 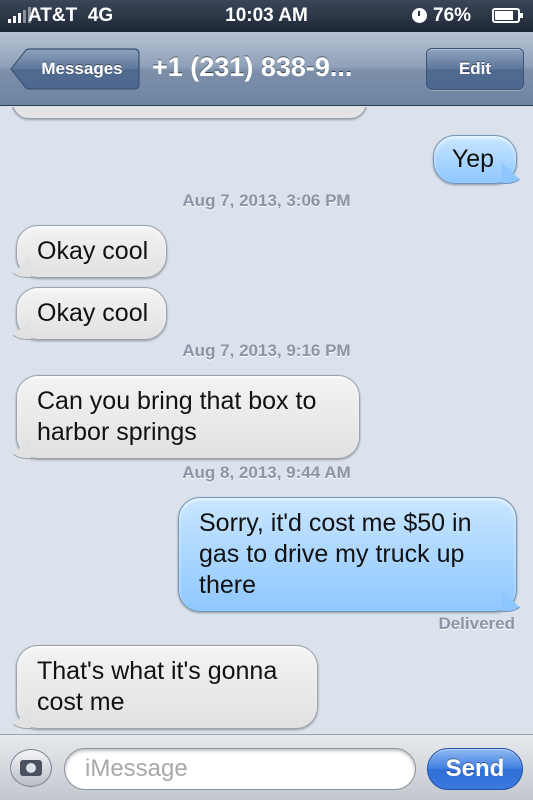 What do you see at coordinates (189, 113) in the screenshot?
I see `partial-message-bubble` at bounding box center [189, 113].